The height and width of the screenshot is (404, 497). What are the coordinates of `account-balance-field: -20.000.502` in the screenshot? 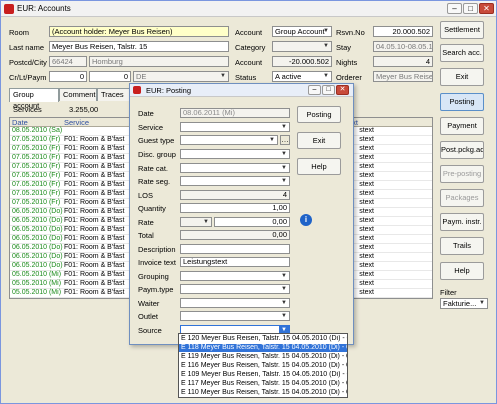 It's located at (302, 61).